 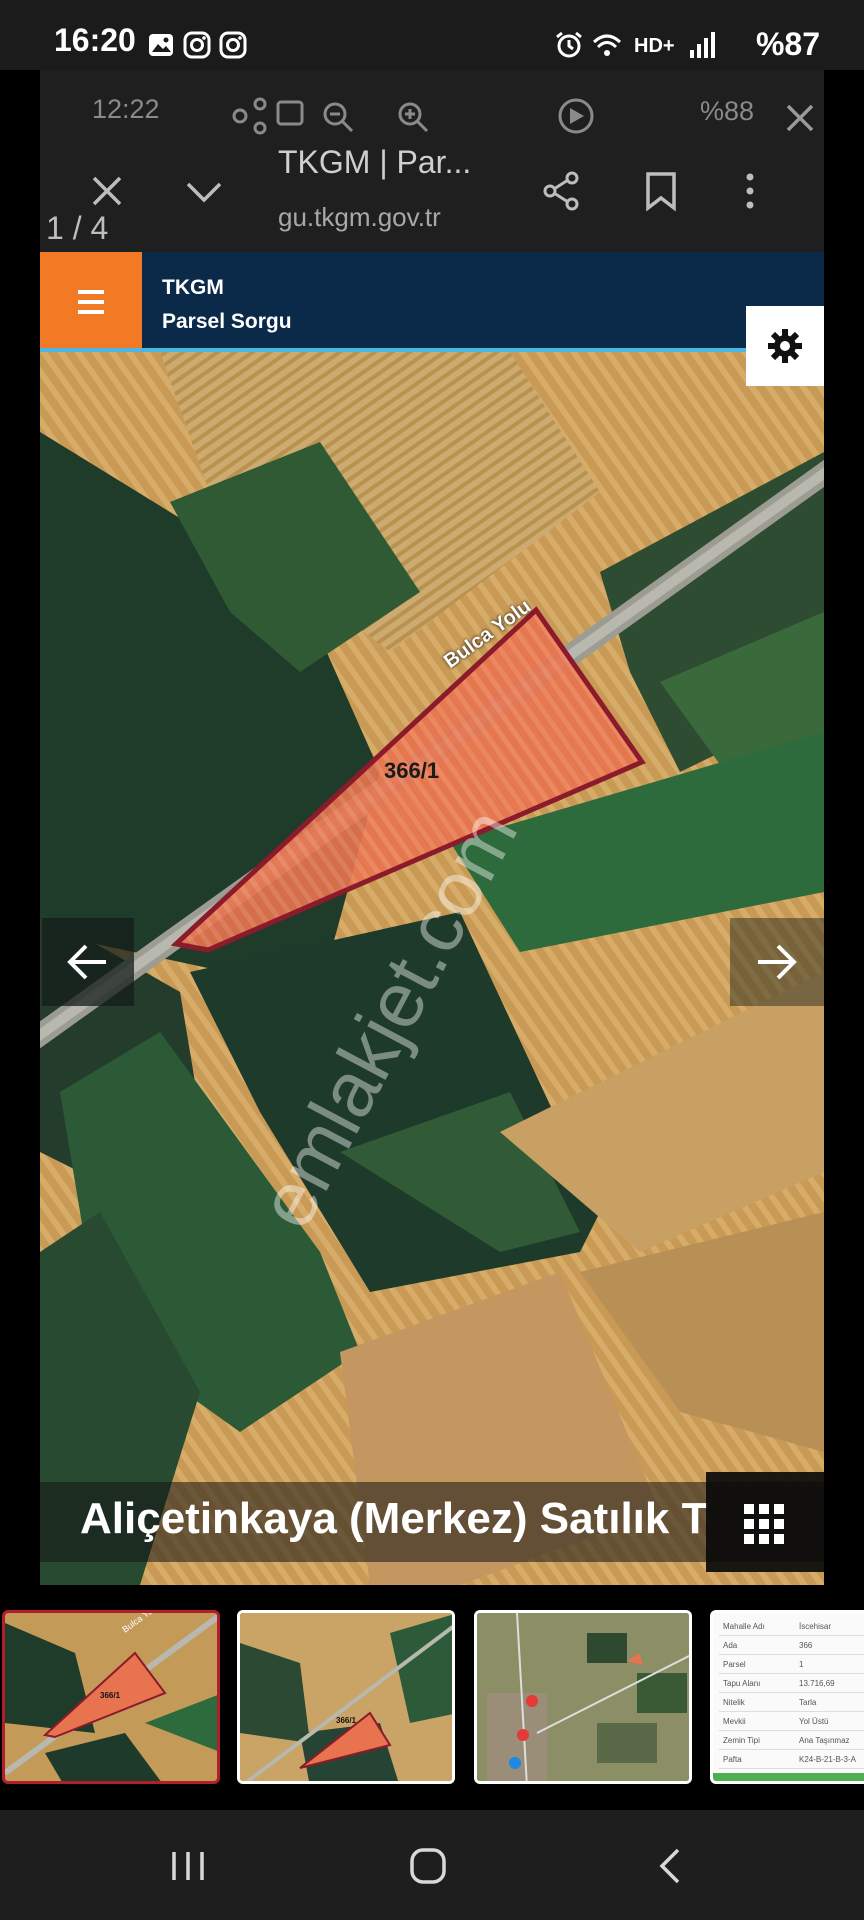 I want to click on info-footer-bar, so click(x=788, y=1777).